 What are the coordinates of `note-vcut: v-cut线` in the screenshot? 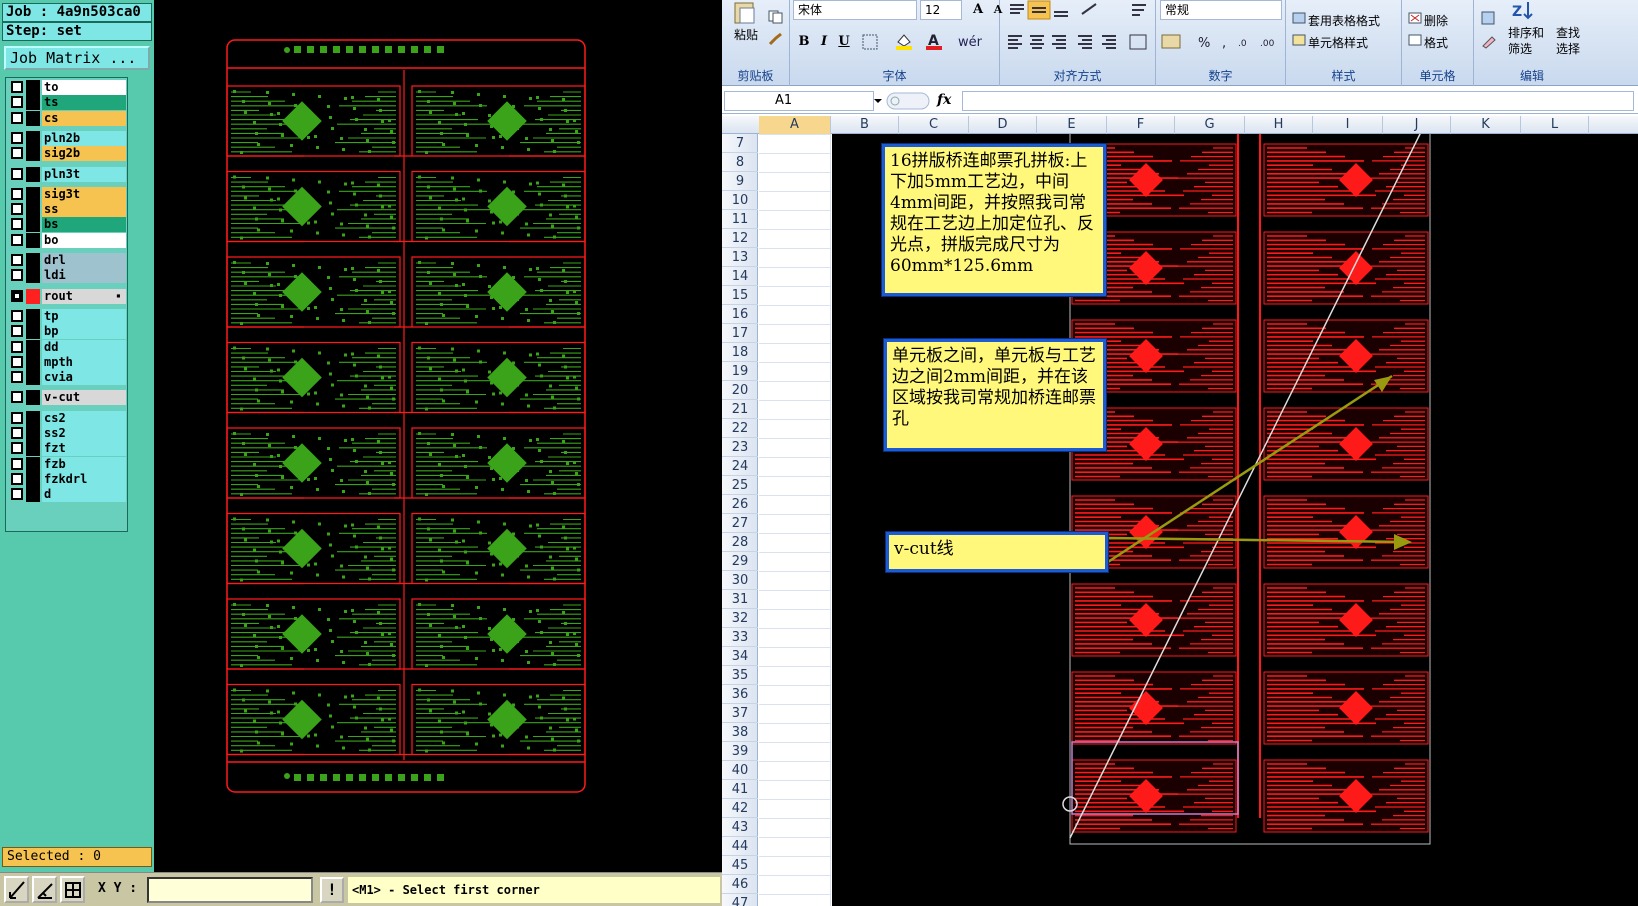 It's located at (997, 552).